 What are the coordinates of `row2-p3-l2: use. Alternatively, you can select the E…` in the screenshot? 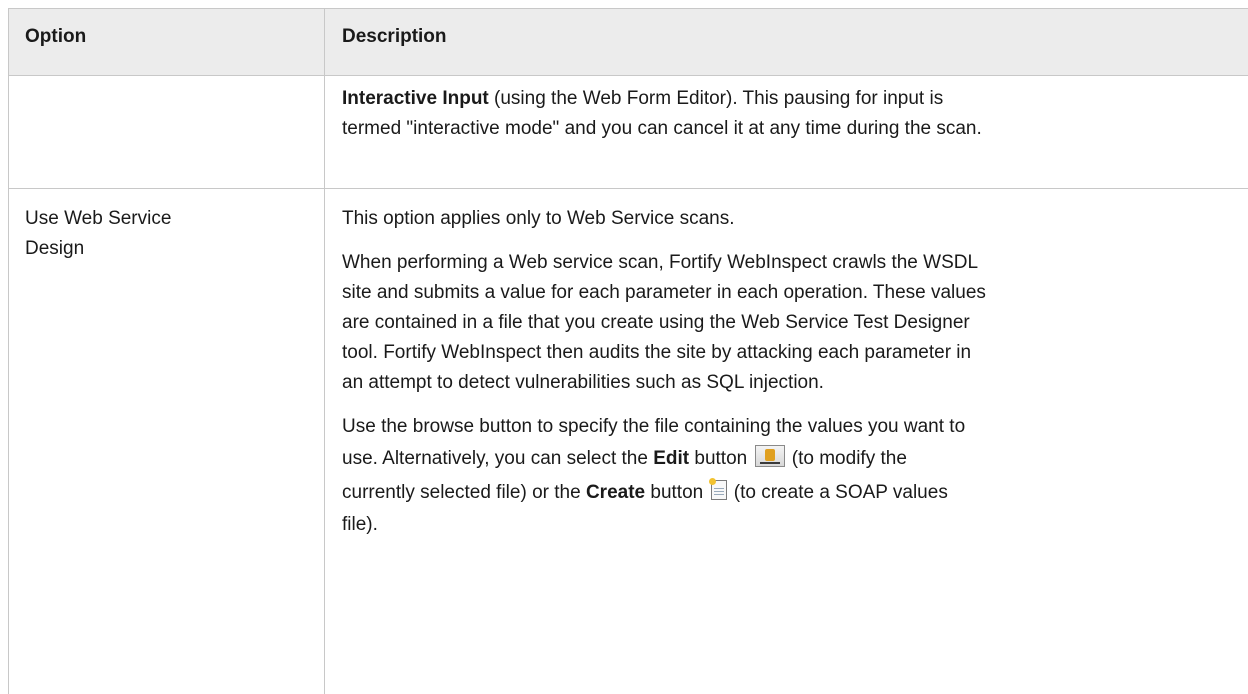 It's located at (792, 459).